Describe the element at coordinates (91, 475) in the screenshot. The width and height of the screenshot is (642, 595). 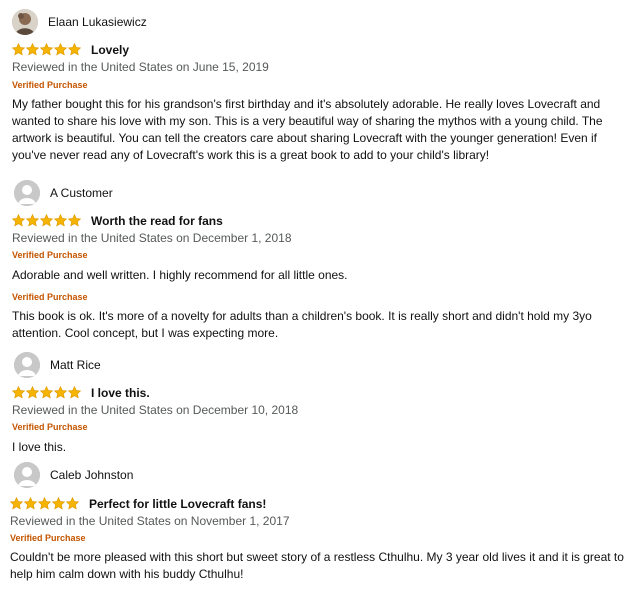
I see `reviewer-name: Caleb Johnston` at that location.